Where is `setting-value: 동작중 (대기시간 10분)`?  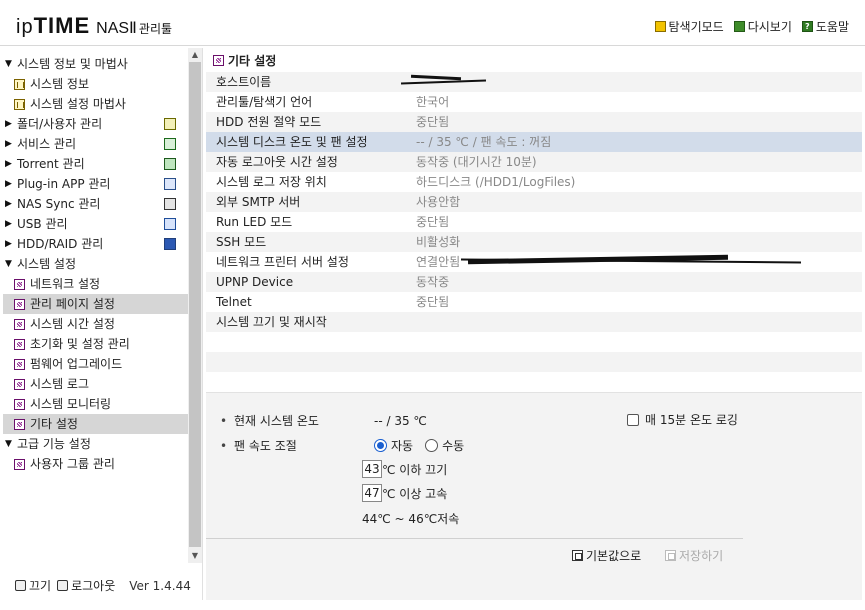
setting-value: 동작중 (대기시간 10분) is located at coordinates (476, 162).